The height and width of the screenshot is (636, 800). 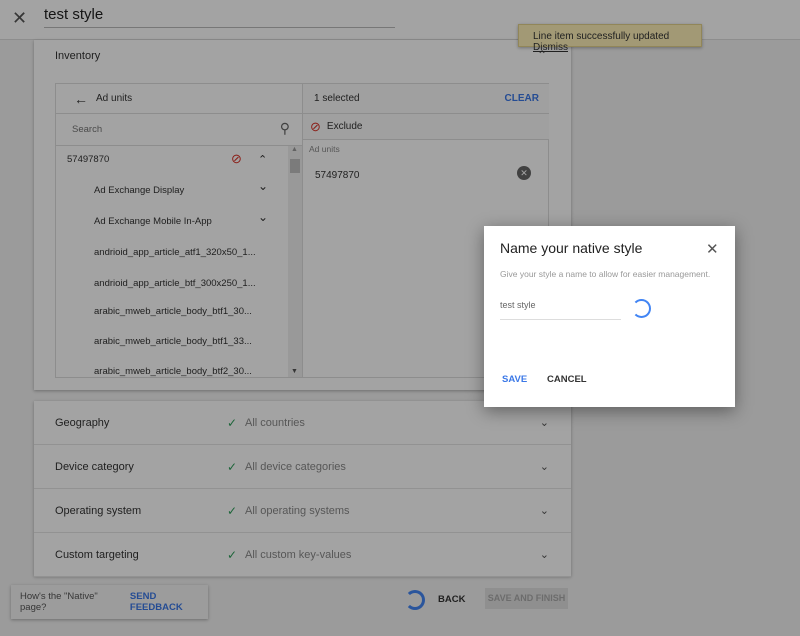 I want to click on cancel-button: CANCEL, so click(x=567, y=379).